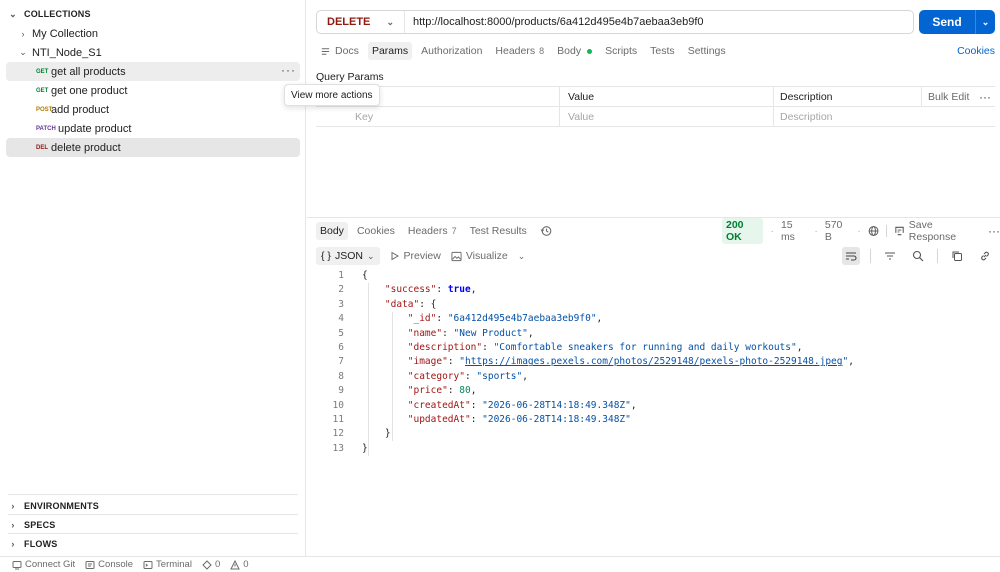  I want to click on format-dropdown: { } JSON ⌄, so click(348, 256).